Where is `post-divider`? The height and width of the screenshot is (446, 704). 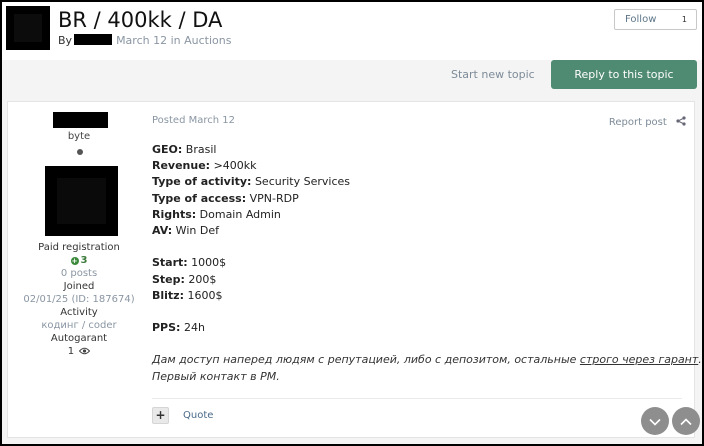 post-divider is located at coordinates (417, 398).